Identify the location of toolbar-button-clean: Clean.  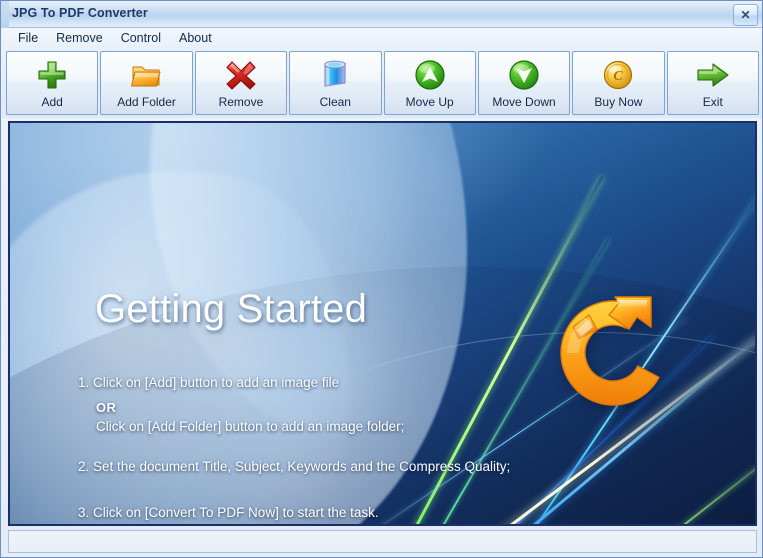
(335, 83).